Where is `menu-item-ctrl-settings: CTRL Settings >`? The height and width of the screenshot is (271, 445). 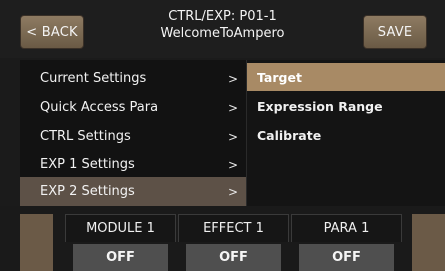
menu-item-ctrl-settings: CTRL Settings > is located at coordinates (133, 136).